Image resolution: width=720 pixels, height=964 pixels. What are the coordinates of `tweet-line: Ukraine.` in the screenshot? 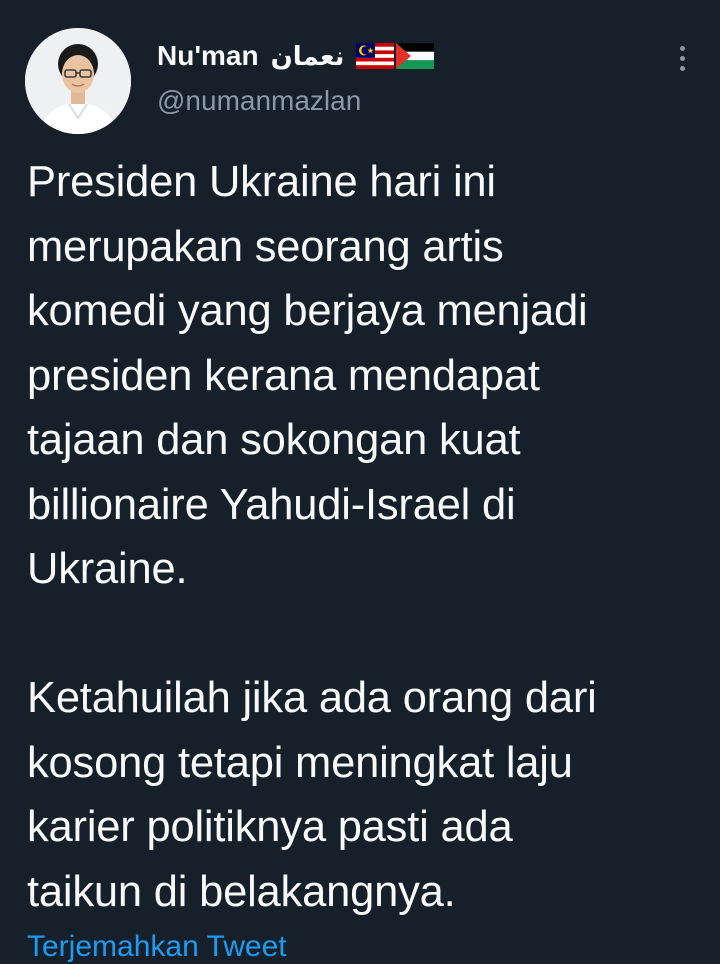 It's located at (107, 569).